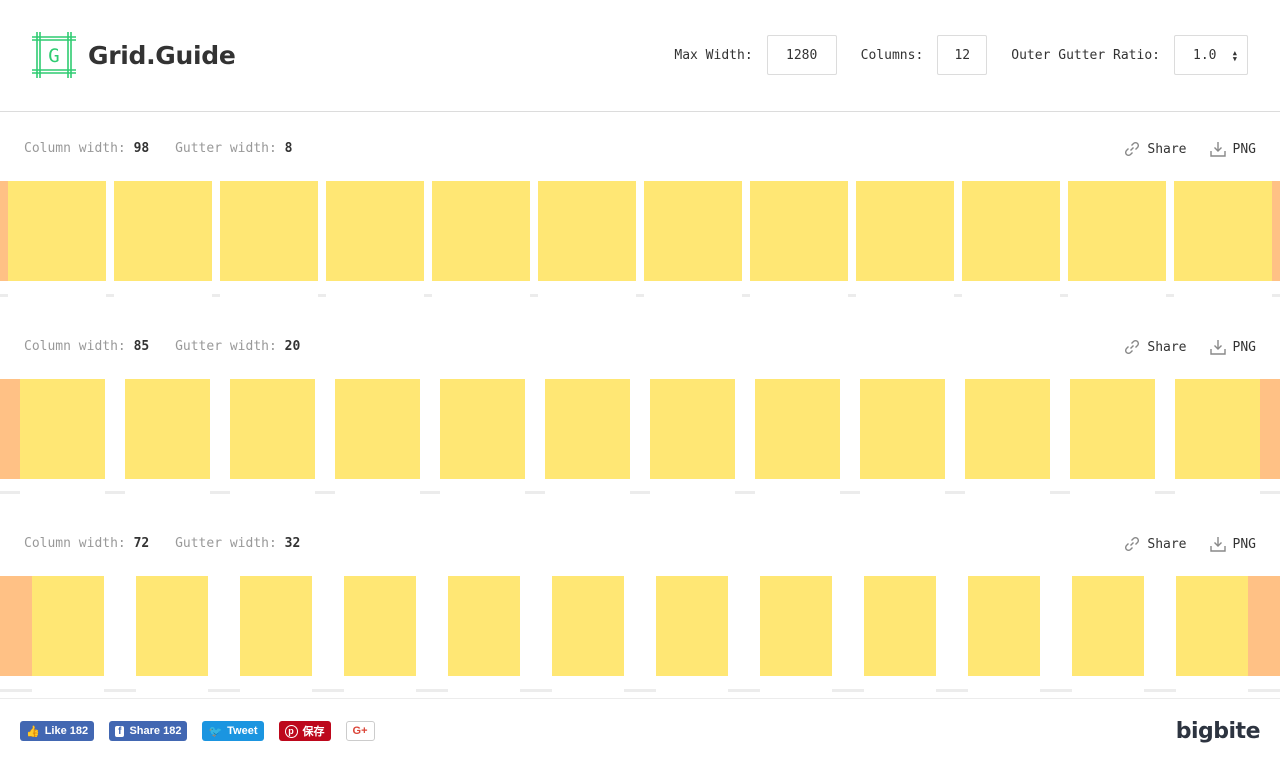 Image resolution: width=1280 pixels, height=764 pixels. What do you see at coordinates (1234, 56) in the screenshot?
I see `select-arrows-icon: ▲ ▼` at bounding box center [1234, 56].